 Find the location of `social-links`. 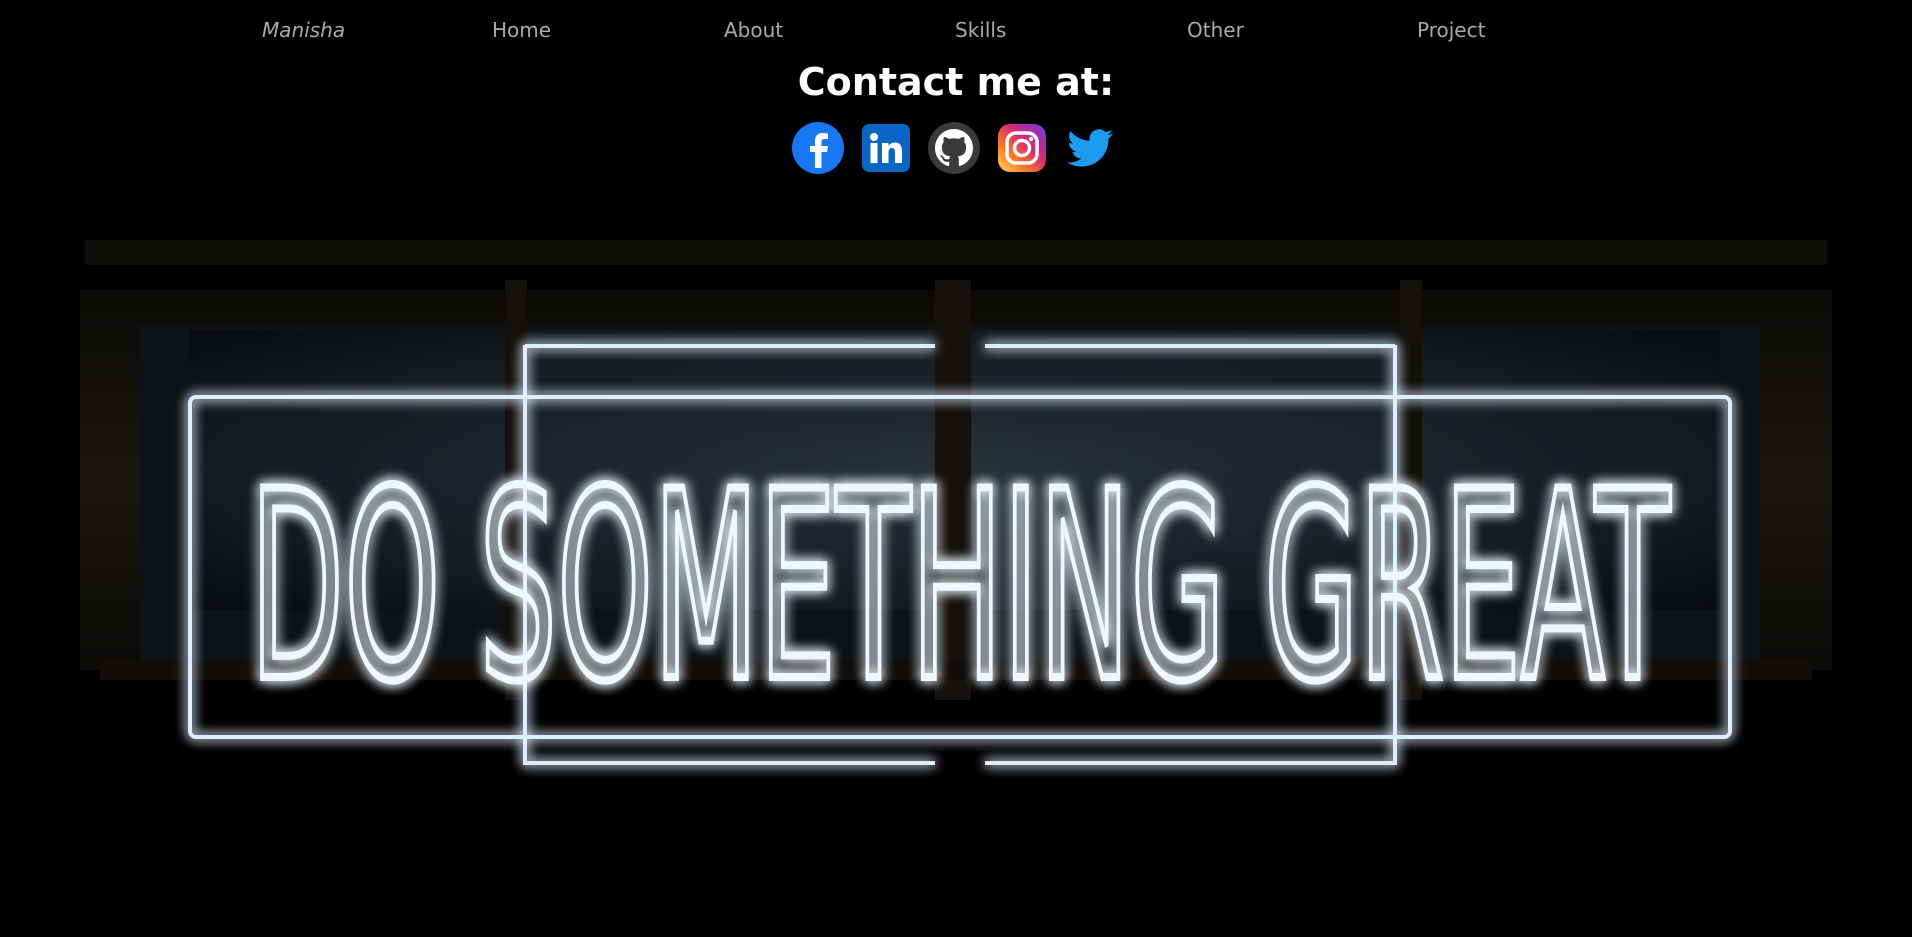

social-links is located at coordinates (954, 149).